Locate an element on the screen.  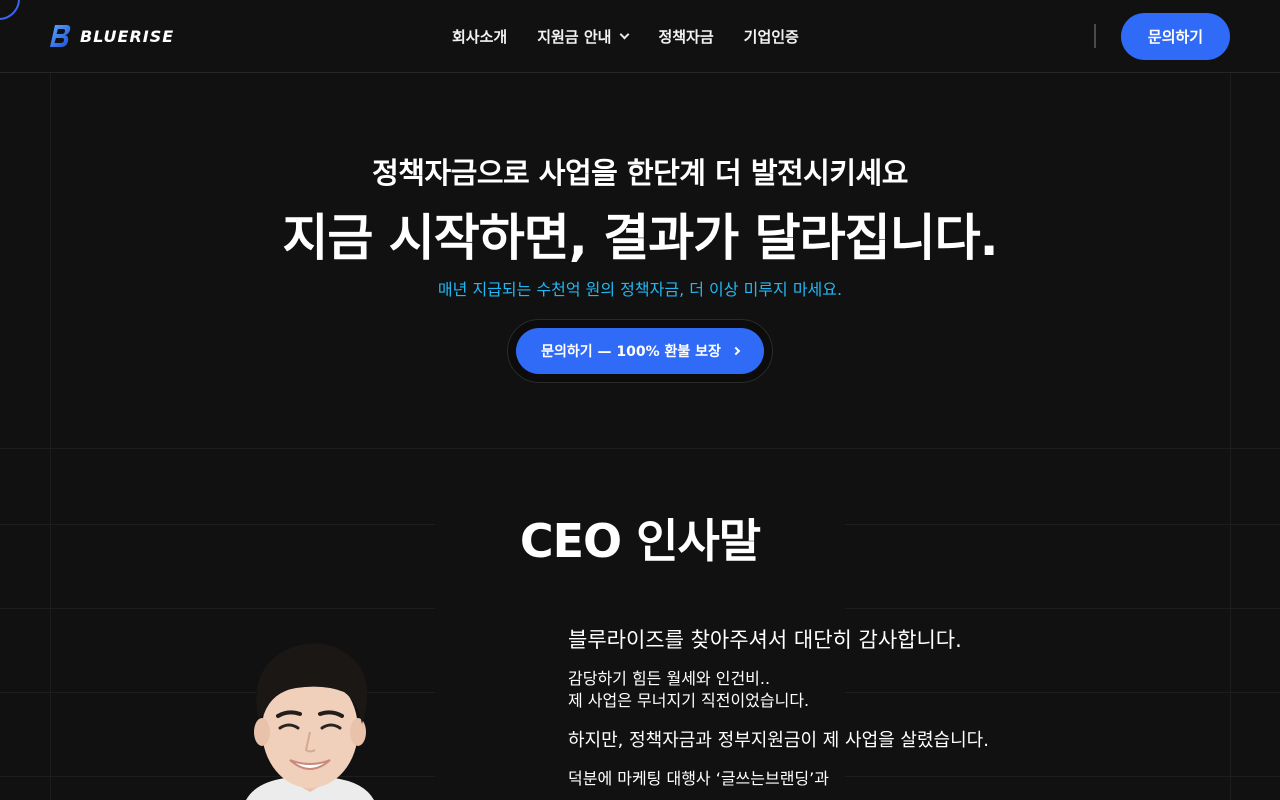
ceo-heading: CEO 인사말 is located at coordinates (640, 541).